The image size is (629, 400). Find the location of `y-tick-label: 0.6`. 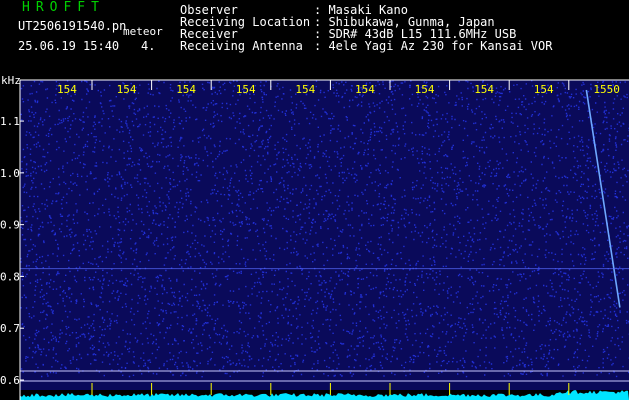

y-tick-label: 0.6 is located at coordinates (10, 380).